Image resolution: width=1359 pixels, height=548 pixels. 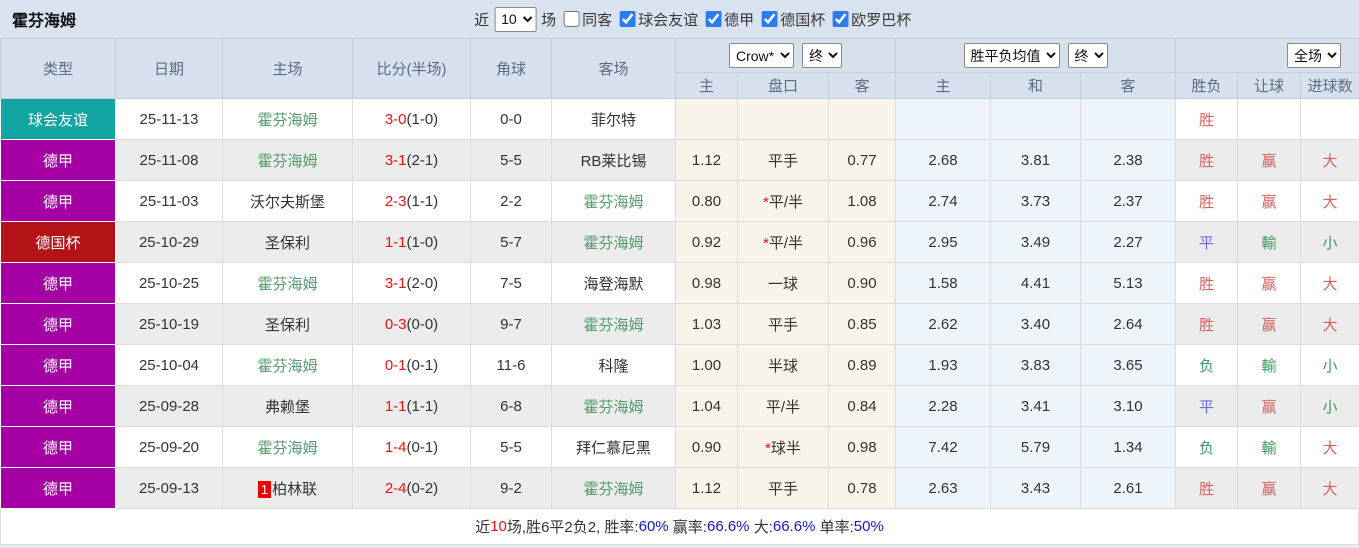 I want to click on subheader-avg-home: 主, so click(x=943, y=85).